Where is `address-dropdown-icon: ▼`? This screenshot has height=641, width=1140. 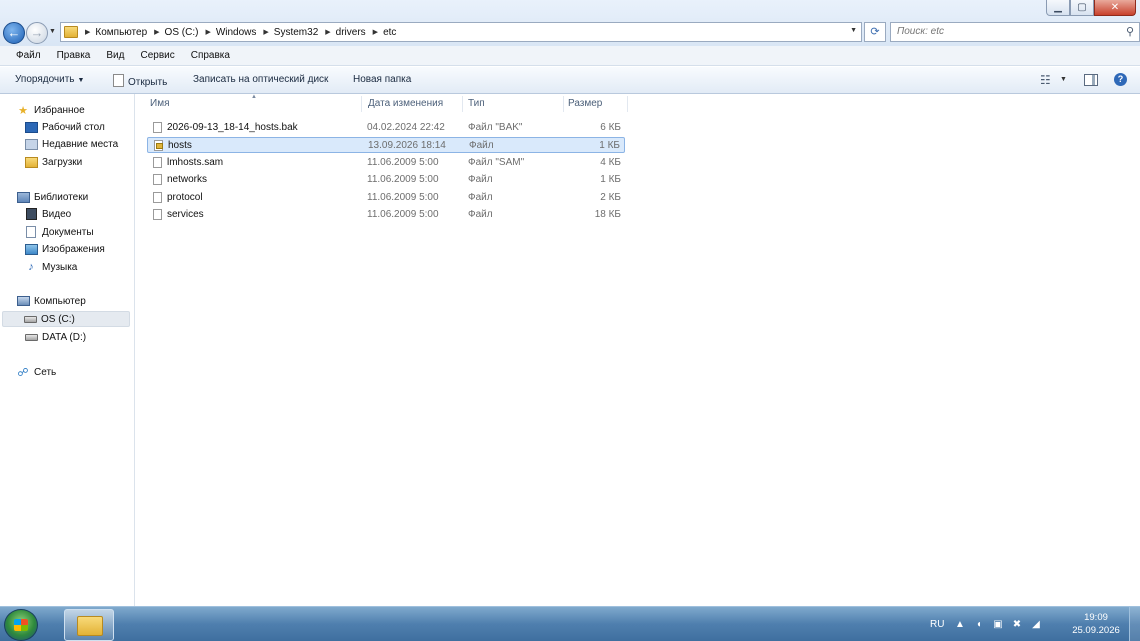
address-dropdown-icon: ▼ is located at coordinates (853, 30).